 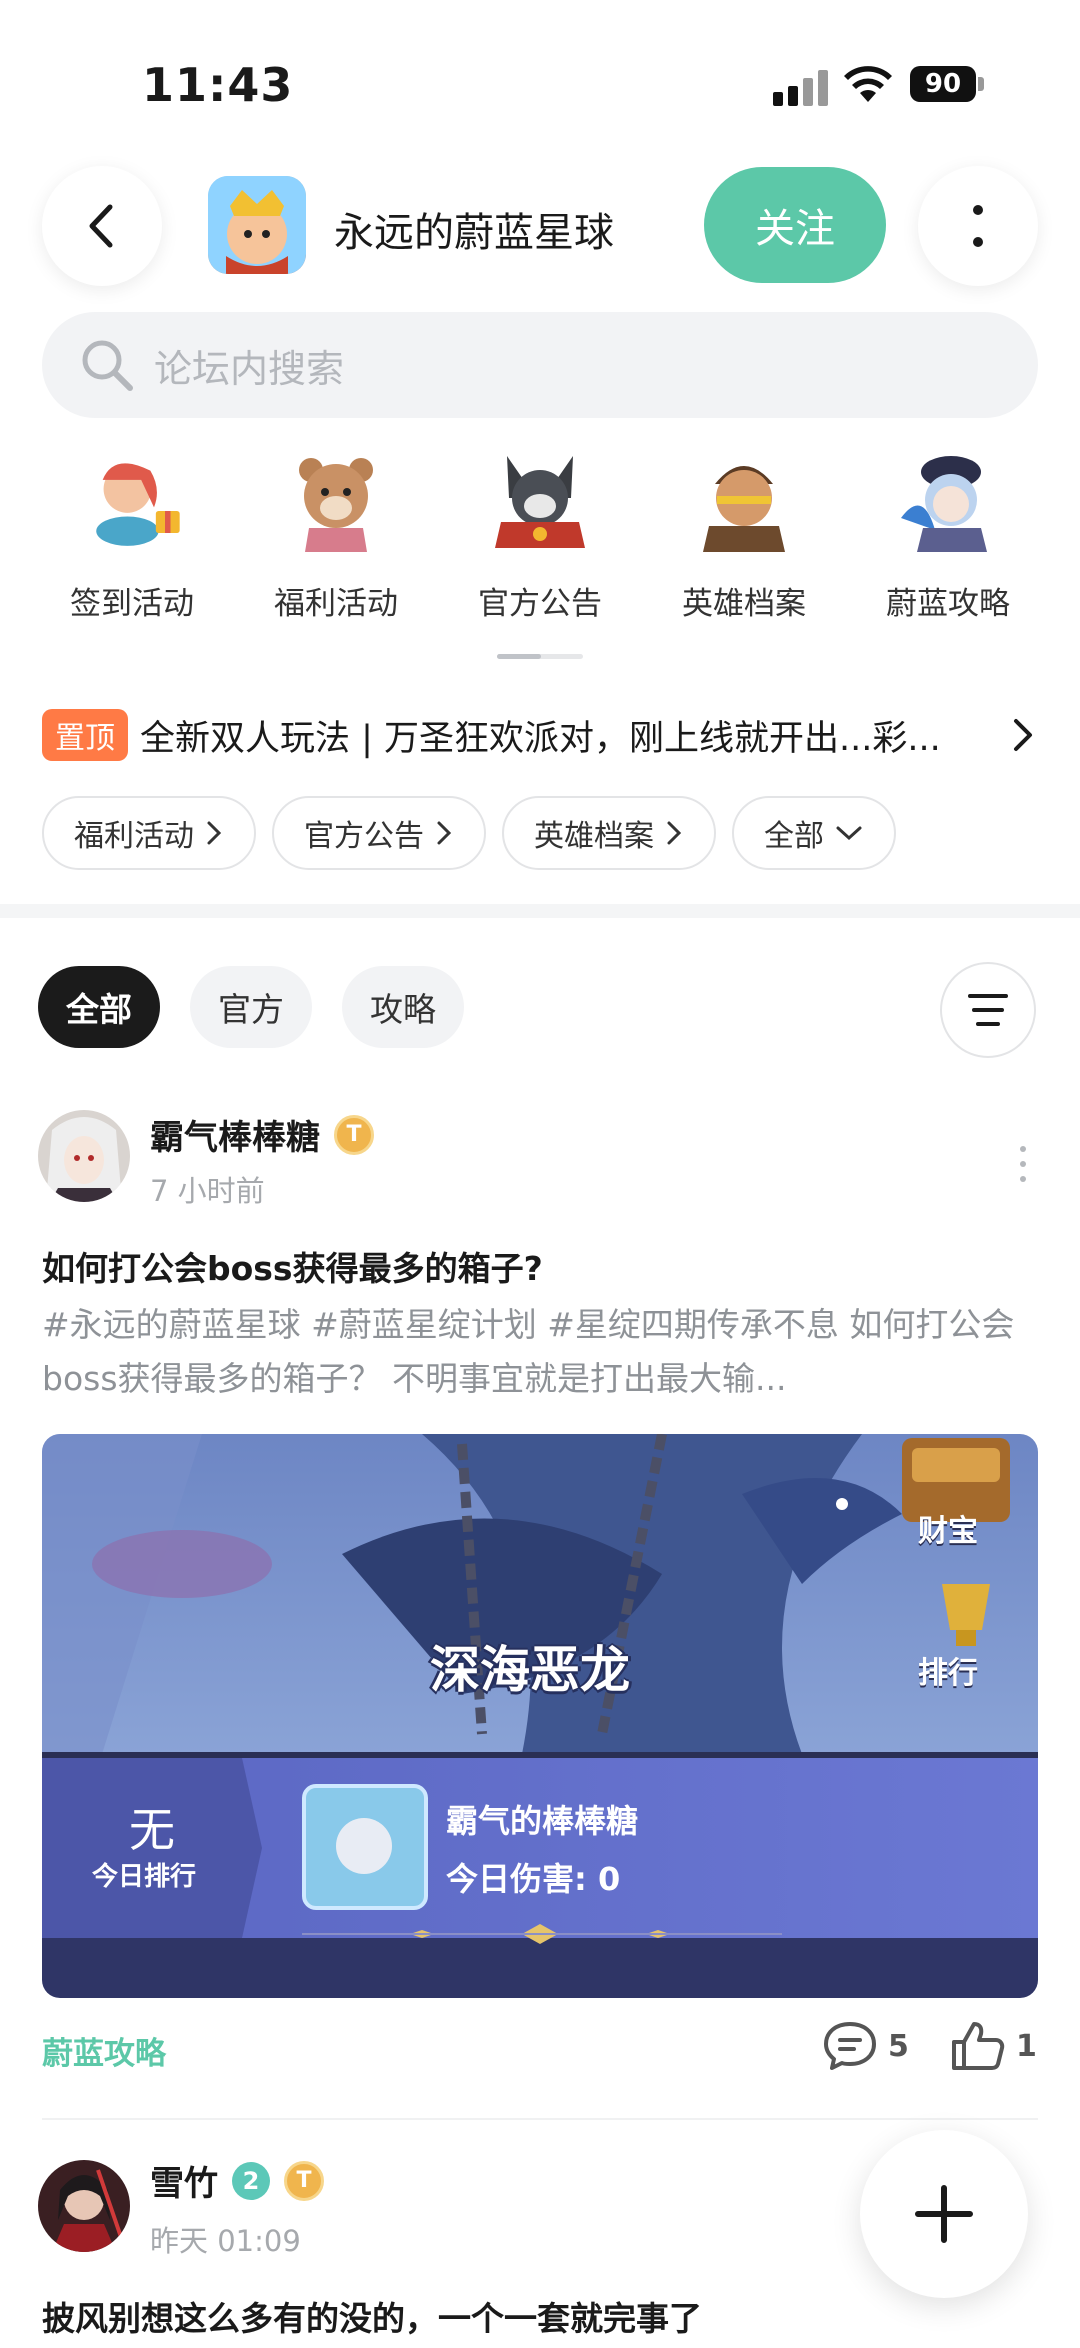 I want to click on chip-all: 全部, so click(x=814, y=833).